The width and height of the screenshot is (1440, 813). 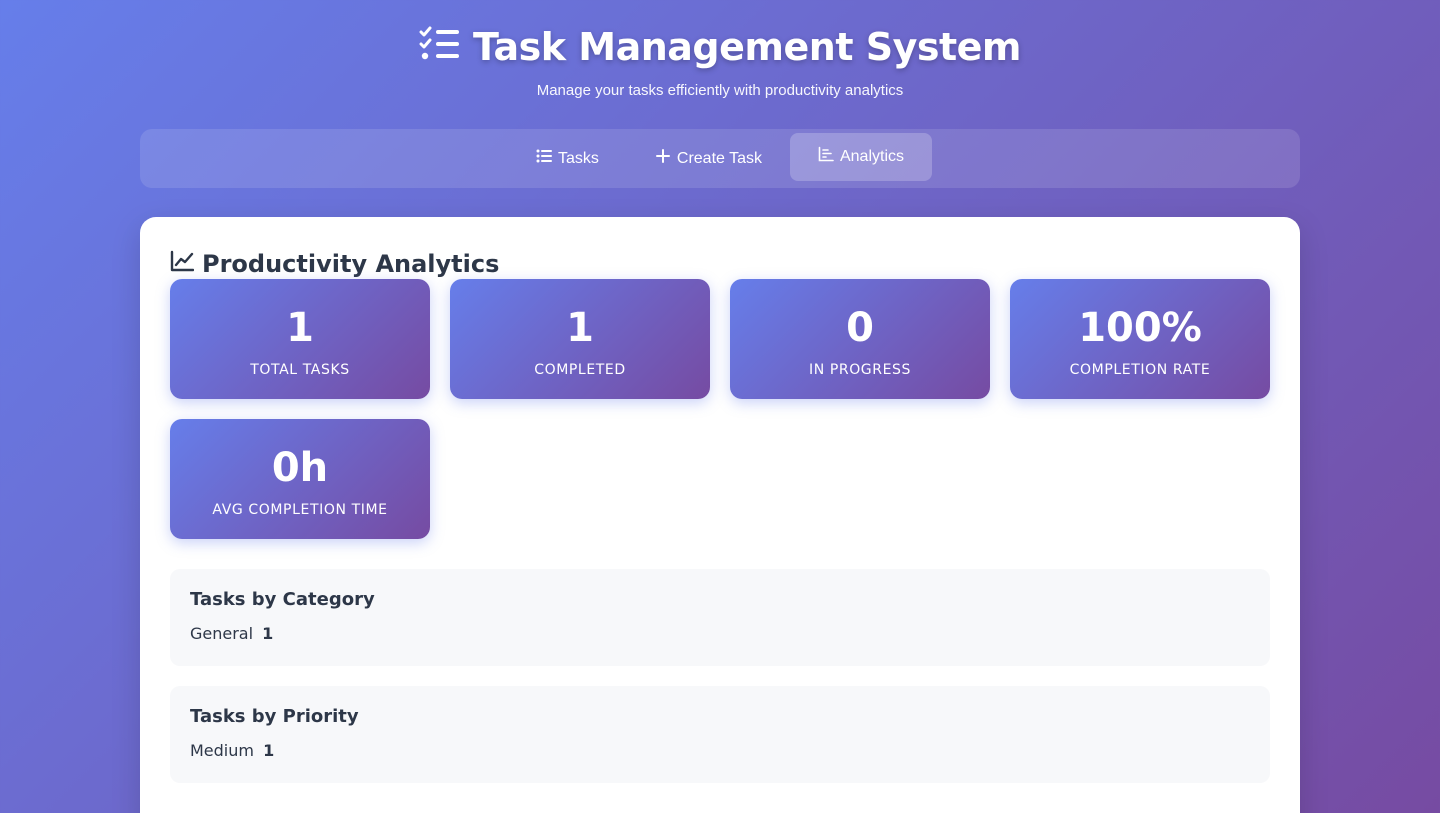 I want to click on stat-card-completed: 1 Completed, so click(x=580, y=339).